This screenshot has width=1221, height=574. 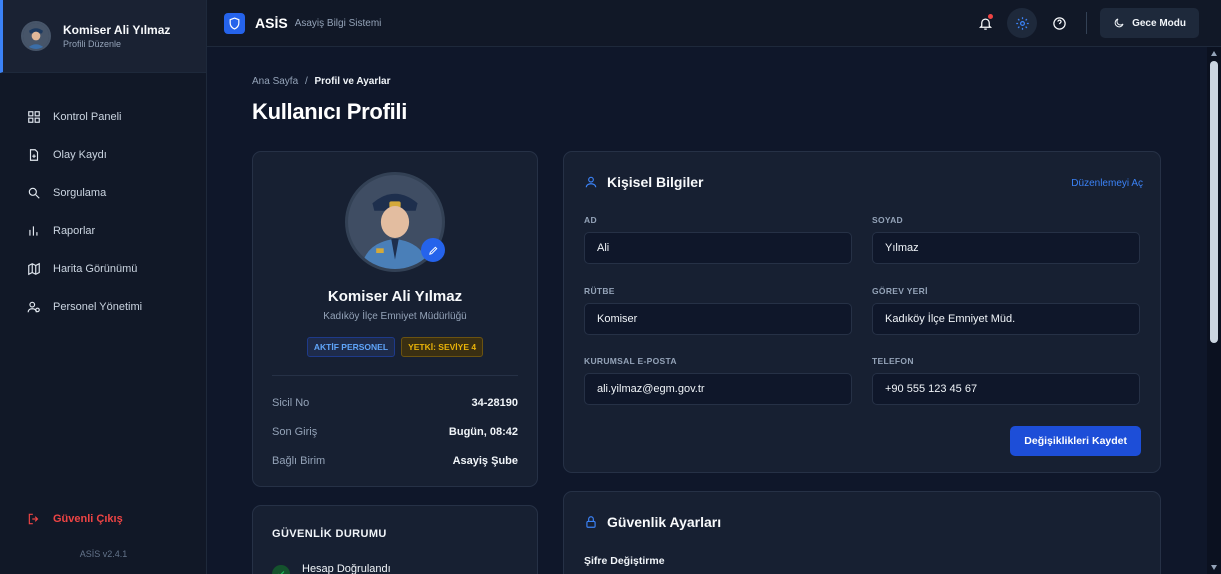 What do you see at coordinates (281, 569) in the screenshot?
I see `shield-check-icon` at bounding box center [281, 569].